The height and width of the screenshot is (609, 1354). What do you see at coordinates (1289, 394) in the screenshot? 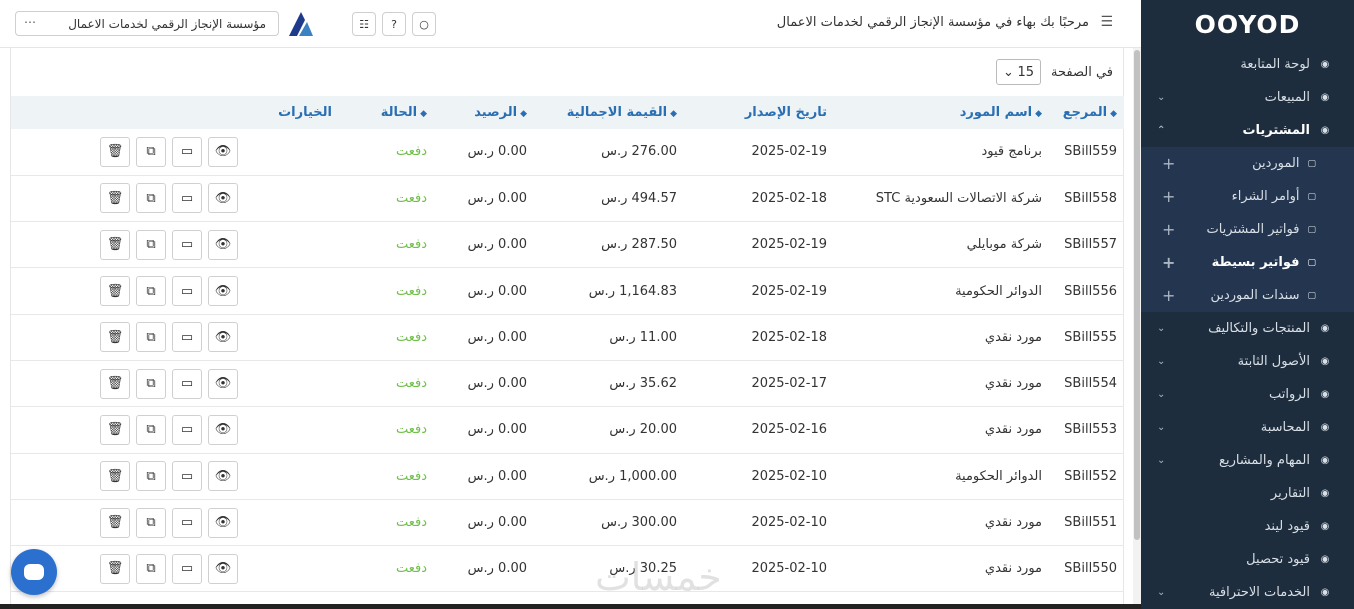
I see `sidebar-item-label: الرواتب` at bounding box center [1289, 394].